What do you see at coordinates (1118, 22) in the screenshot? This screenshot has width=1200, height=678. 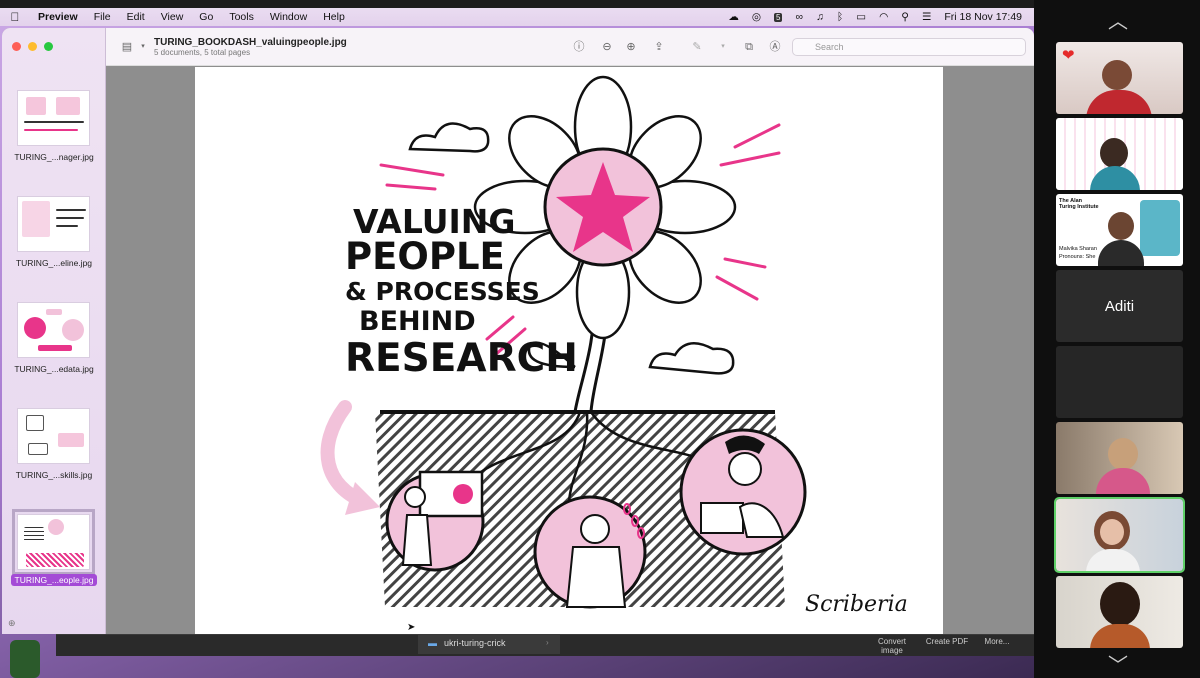 I see `chevron-up-icon: ︿` at bounding box center [1118, 22].